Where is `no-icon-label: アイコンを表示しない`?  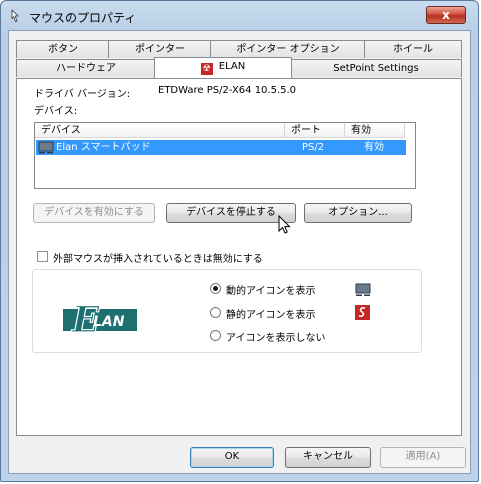 no-icon-label: アイコンを表示しない is located at coordinates (276, 338).